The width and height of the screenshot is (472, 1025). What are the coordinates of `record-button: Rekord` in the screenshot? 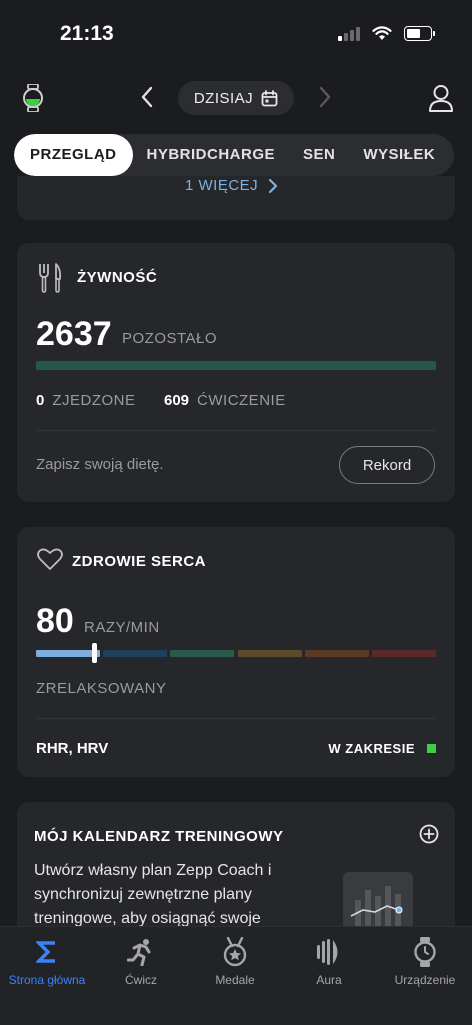 It's located at (387, 465).